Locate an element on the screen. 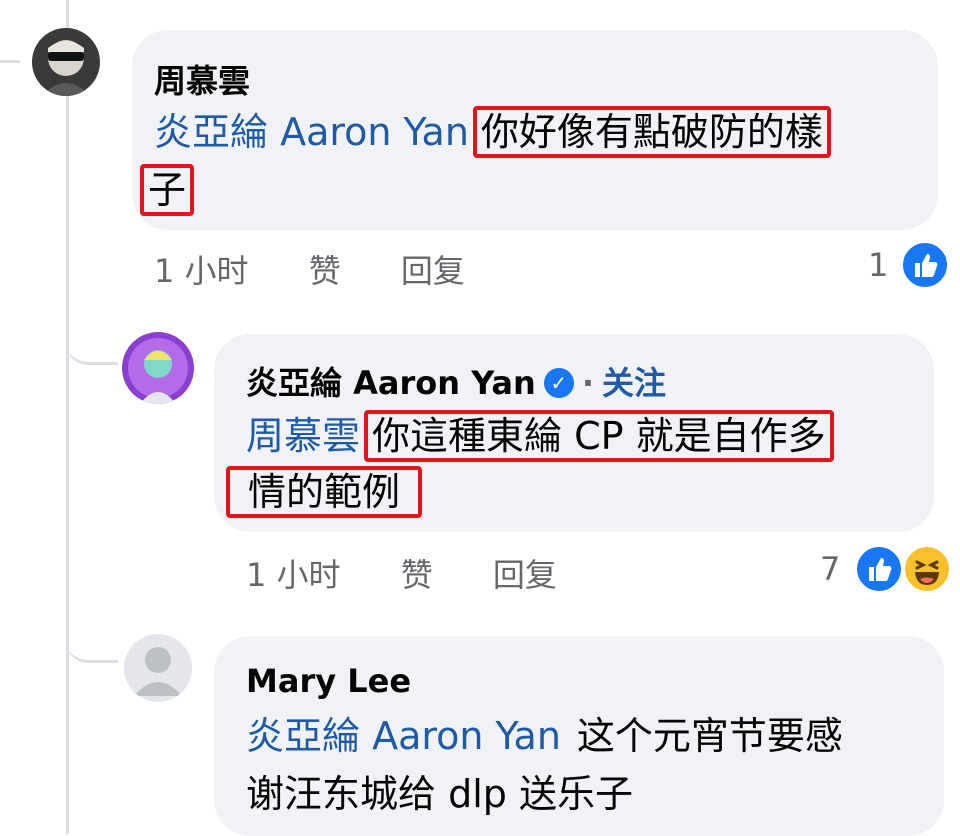 The height and width of the screenshot is (836, 960). comment-line-3a: 炎亞綸 Aaron Yan 这个元宵节要感 is located at coordinates (544, 736).